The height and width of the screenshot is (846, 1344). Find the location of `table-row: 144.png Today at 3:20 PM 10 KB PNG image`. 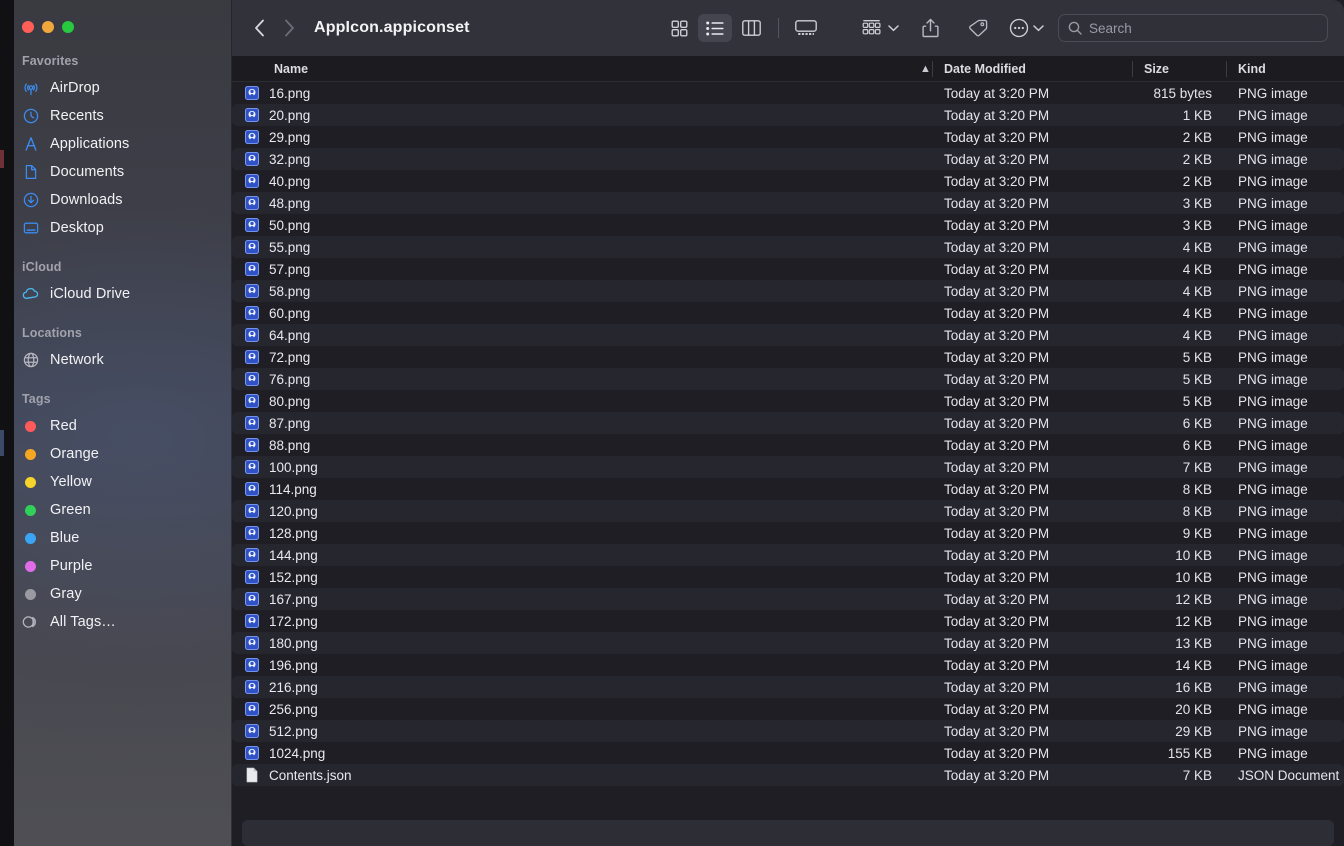

table-row: 144.png Today at 3:20 PM 10 KB PNG image is located at coordinates (788, 555).